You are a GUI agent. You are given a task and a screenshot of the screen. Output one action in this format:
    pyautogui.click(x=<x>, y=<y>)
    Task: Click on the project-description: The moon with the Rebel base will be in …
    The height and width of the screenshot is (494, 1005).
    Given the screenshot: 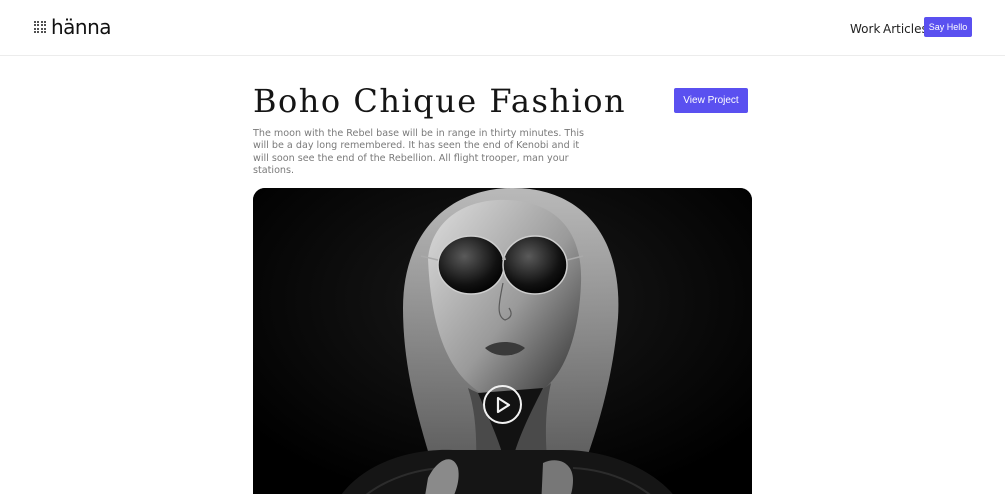 What is the action you would take?
    pyautogui.click(x=419, y=152)
    